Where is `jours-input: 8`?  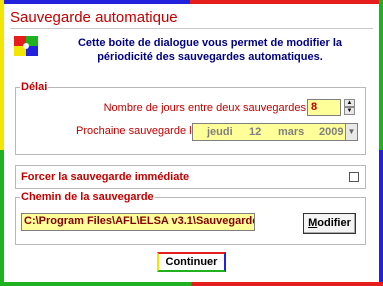
jours-input: 8 is located at coordinates (324, 107).